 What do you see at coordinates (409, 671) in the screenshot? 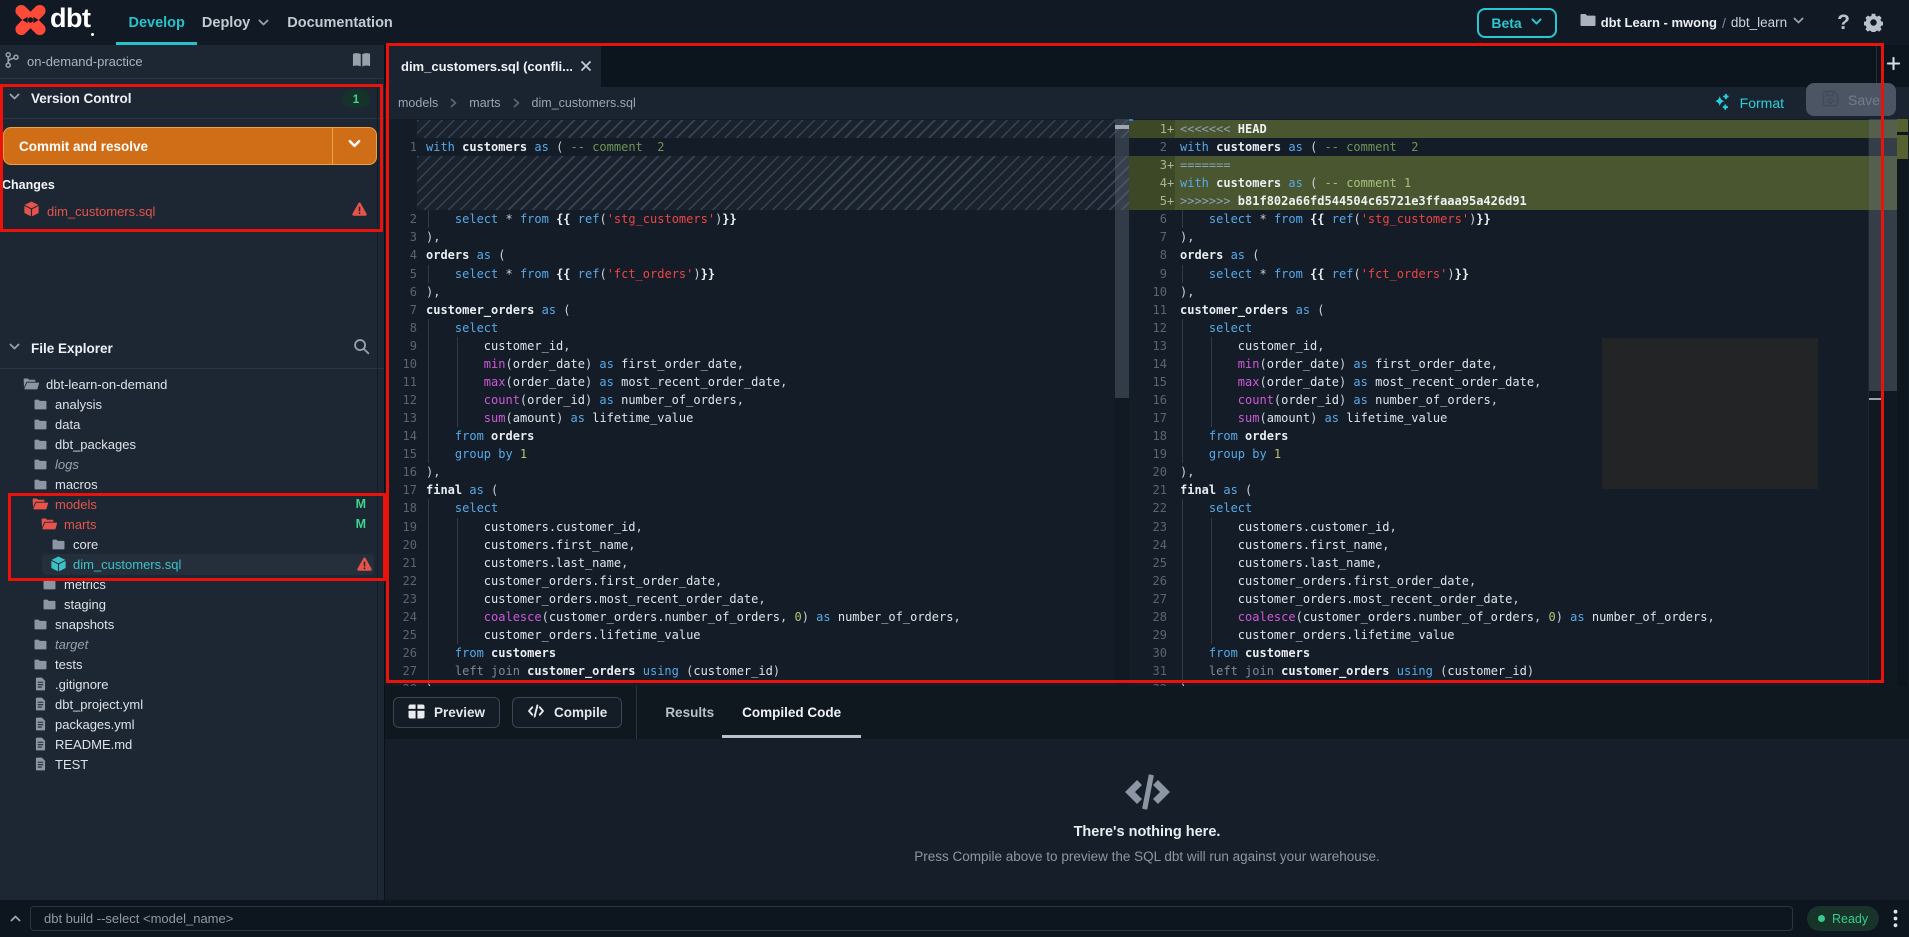
I see `line-number: 27` at bounding box center [409, 671].